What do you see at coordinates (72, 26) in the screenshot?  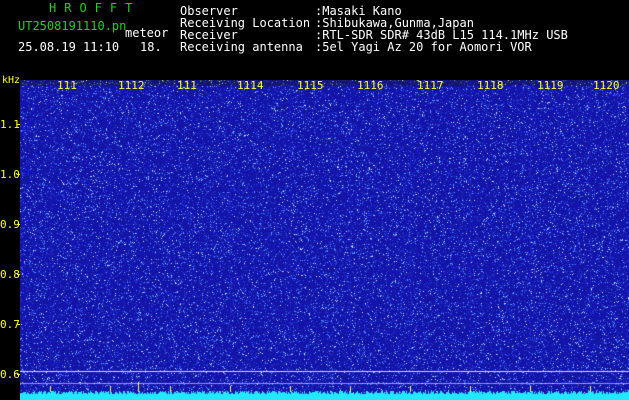 I see `file-name: UT2508191110.pn` at bounding box center [72, 26].